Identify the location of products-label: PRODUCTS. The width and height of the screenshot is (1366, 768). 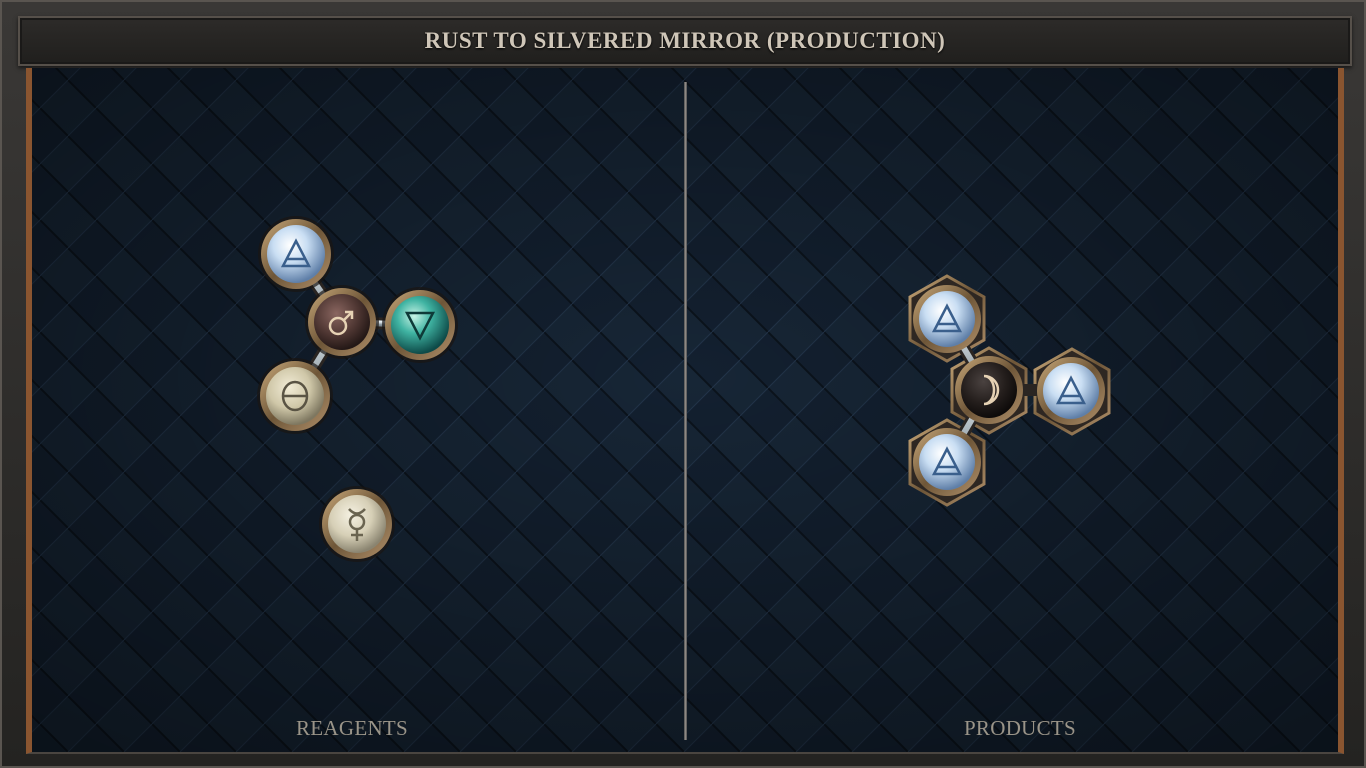
(1020, 728).